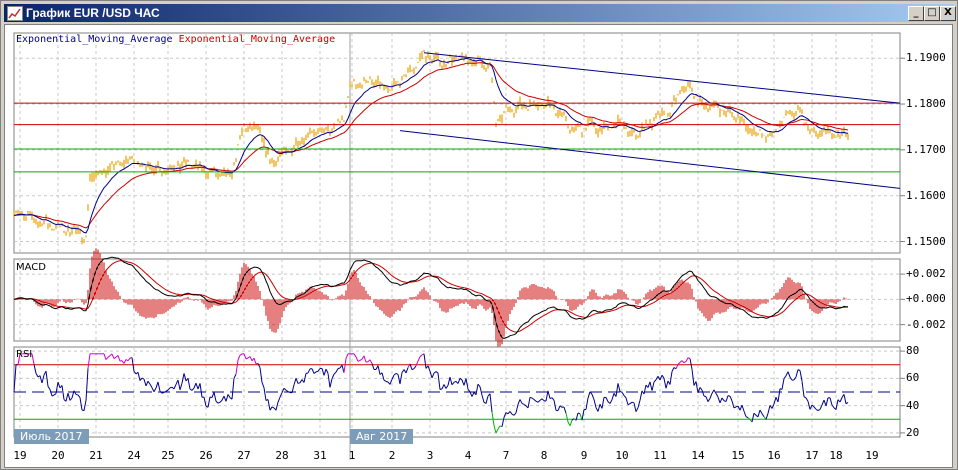  Describe the element at coordinates (836, 455) in the screenshot. I see `x-tick-label: 18` at that location.